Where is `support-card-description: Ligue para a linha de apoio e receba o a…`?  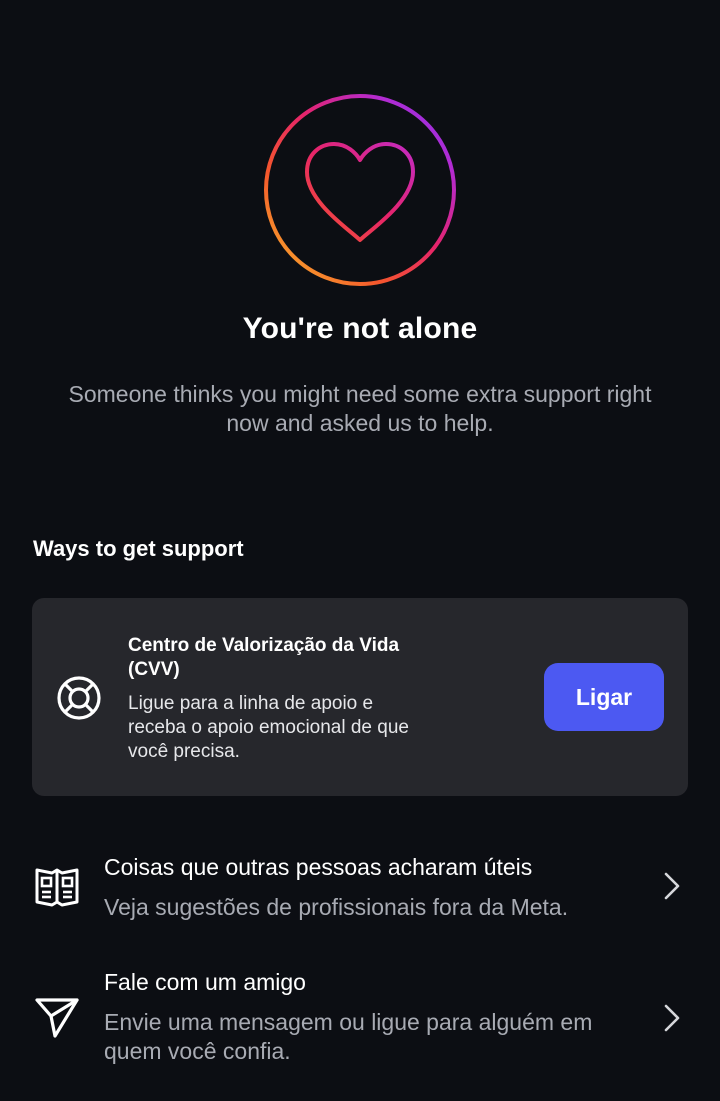 support-card-description: Ligue para a linha de apoio e receba o a… is located at coordinates (268, 727).